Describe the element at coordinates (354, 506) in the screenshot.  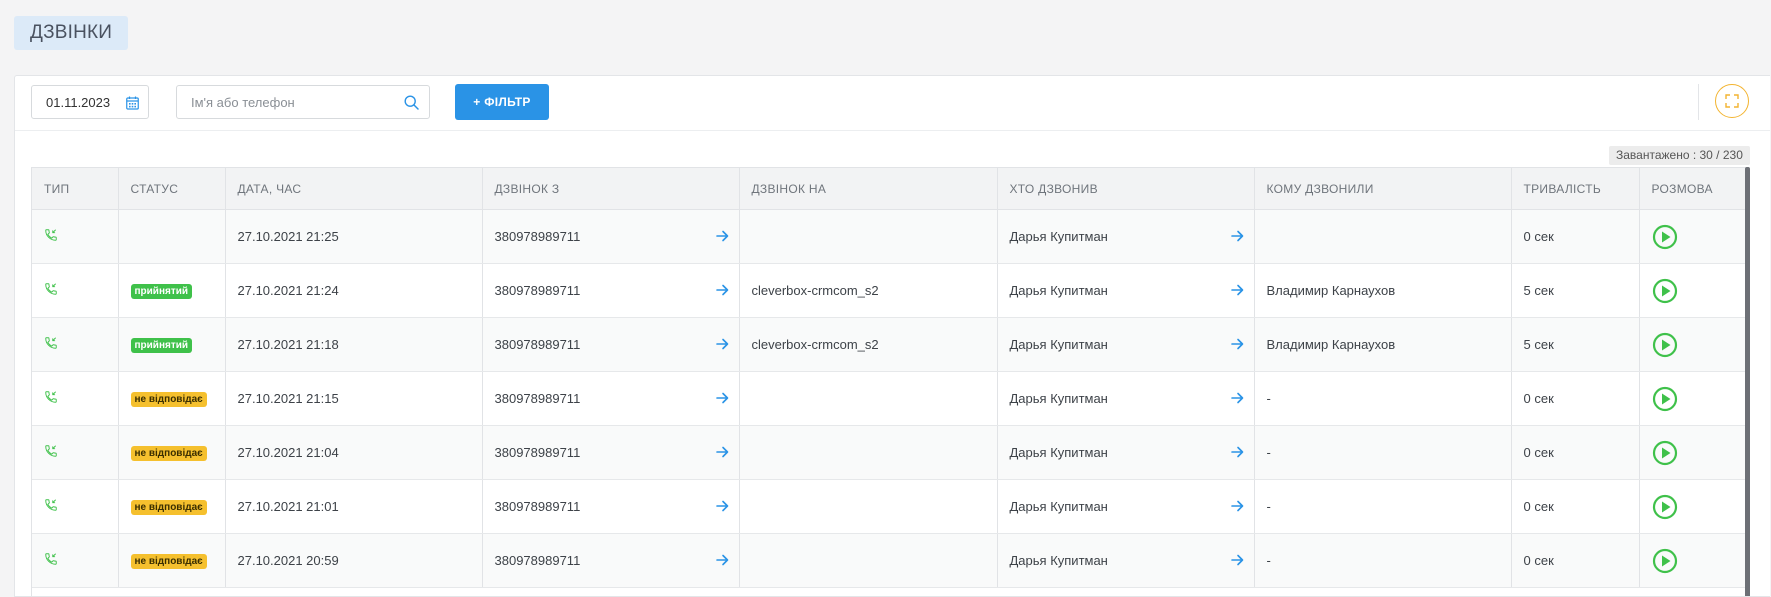
I see `cell-datetime: 27.10.2021 21:01` at that location.